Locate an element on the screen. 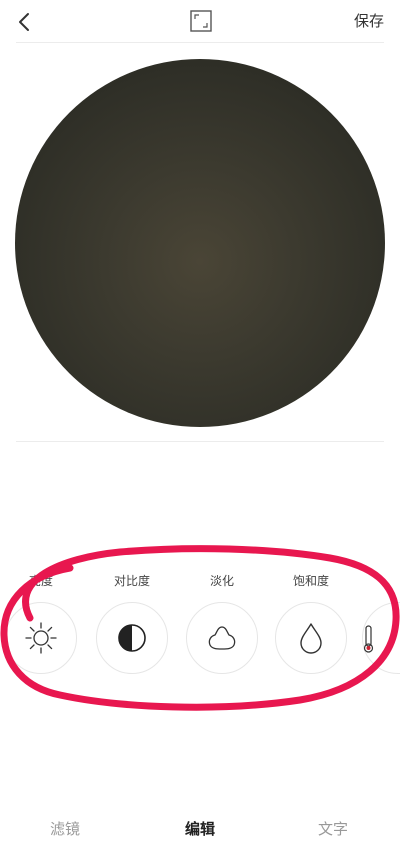 The height and width of the screenshot is (851, 400). brightness-sun-icon is located at coordinates (41, 638).